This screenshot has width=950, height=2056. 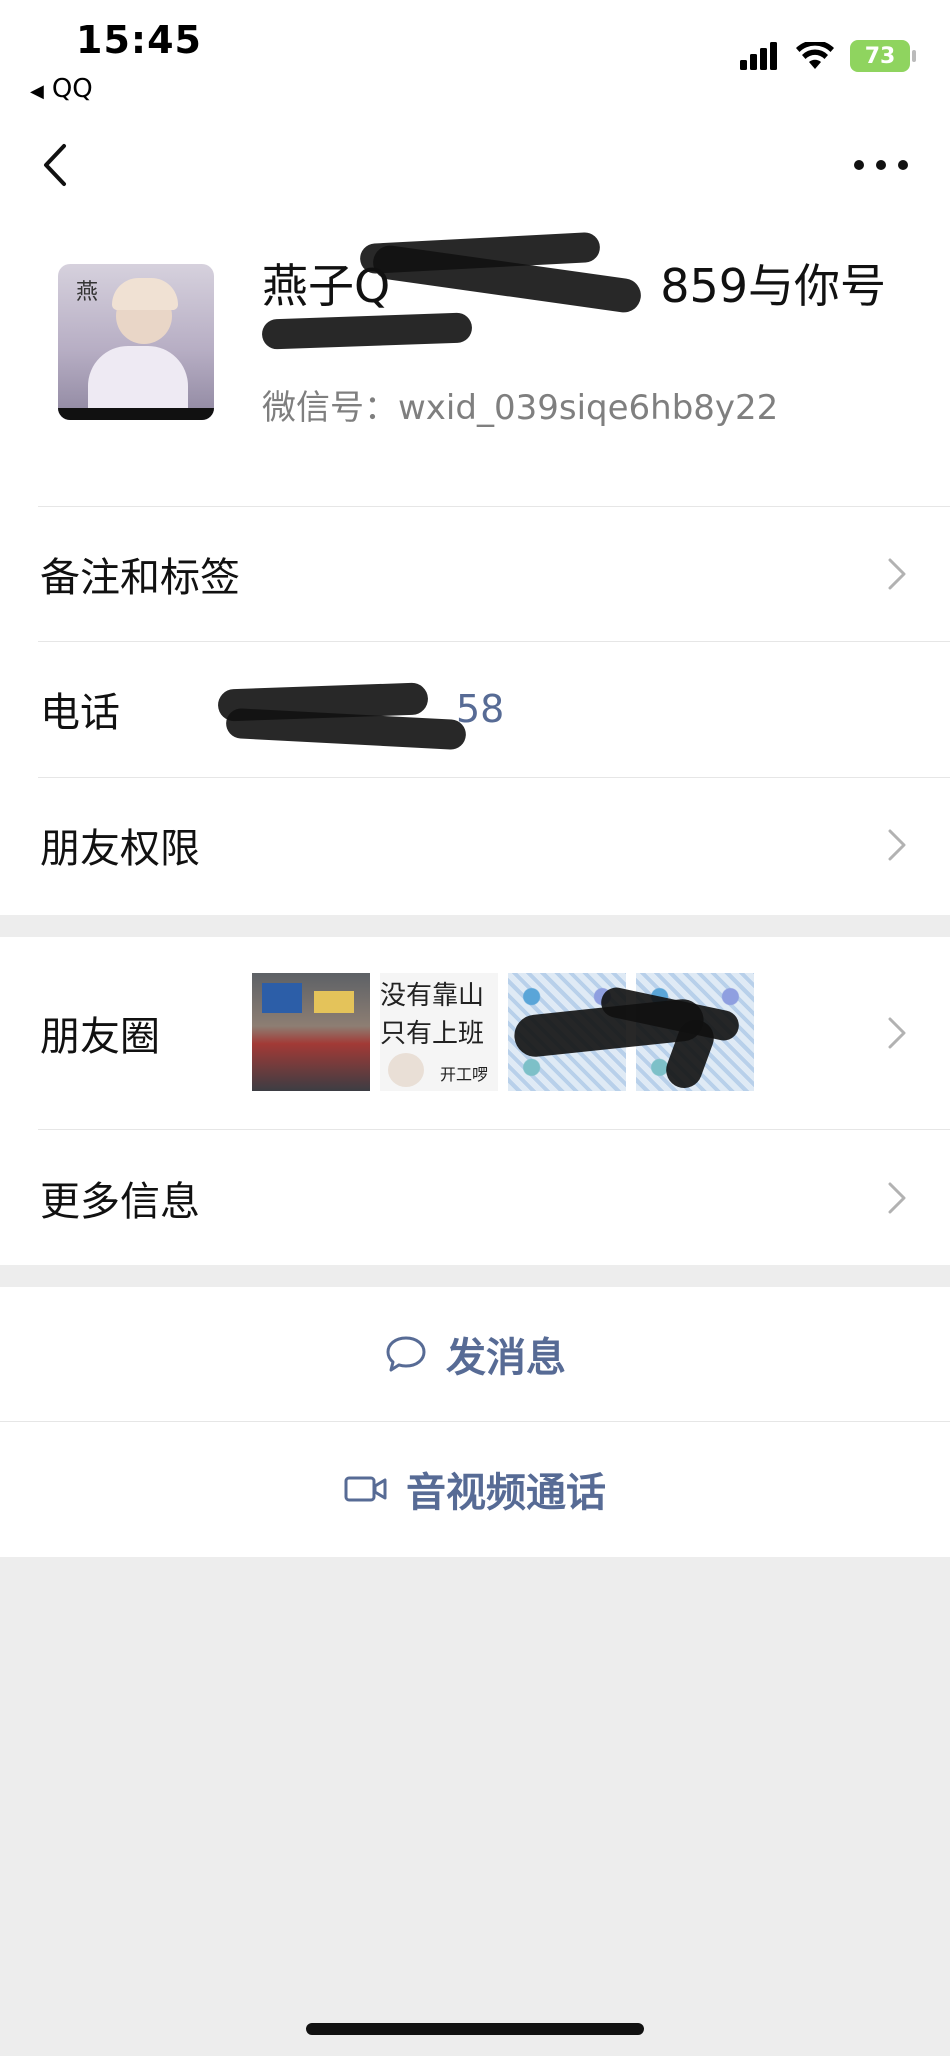 I want to click on battery-level: 73, so click(x=880, y=56).